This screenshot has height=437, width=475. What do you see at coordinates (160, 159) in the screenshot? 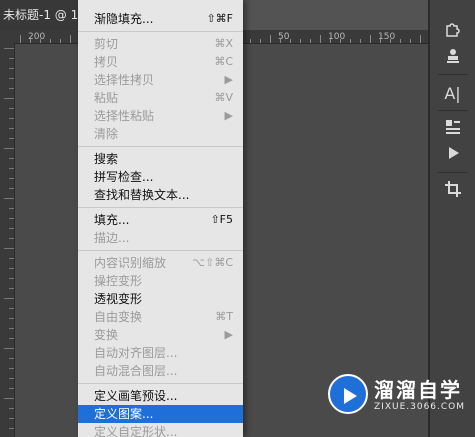
I see `menu-item: 搜索` at bounding box center [160, 159].